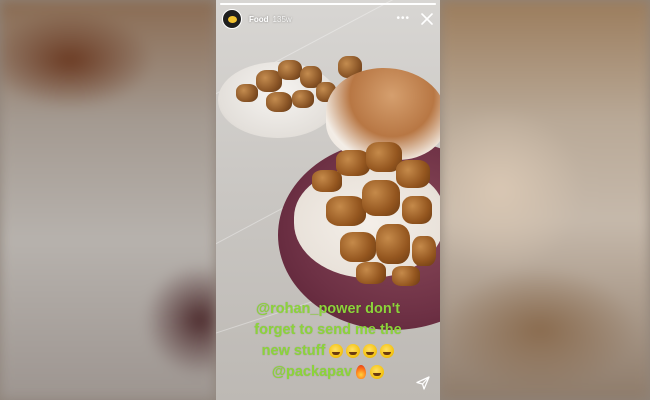 The image size is (650, 400). What do you see at coordinates (259, 19) in the screenshot?
I see `account-name: Food` at bounding box center [259, 19].